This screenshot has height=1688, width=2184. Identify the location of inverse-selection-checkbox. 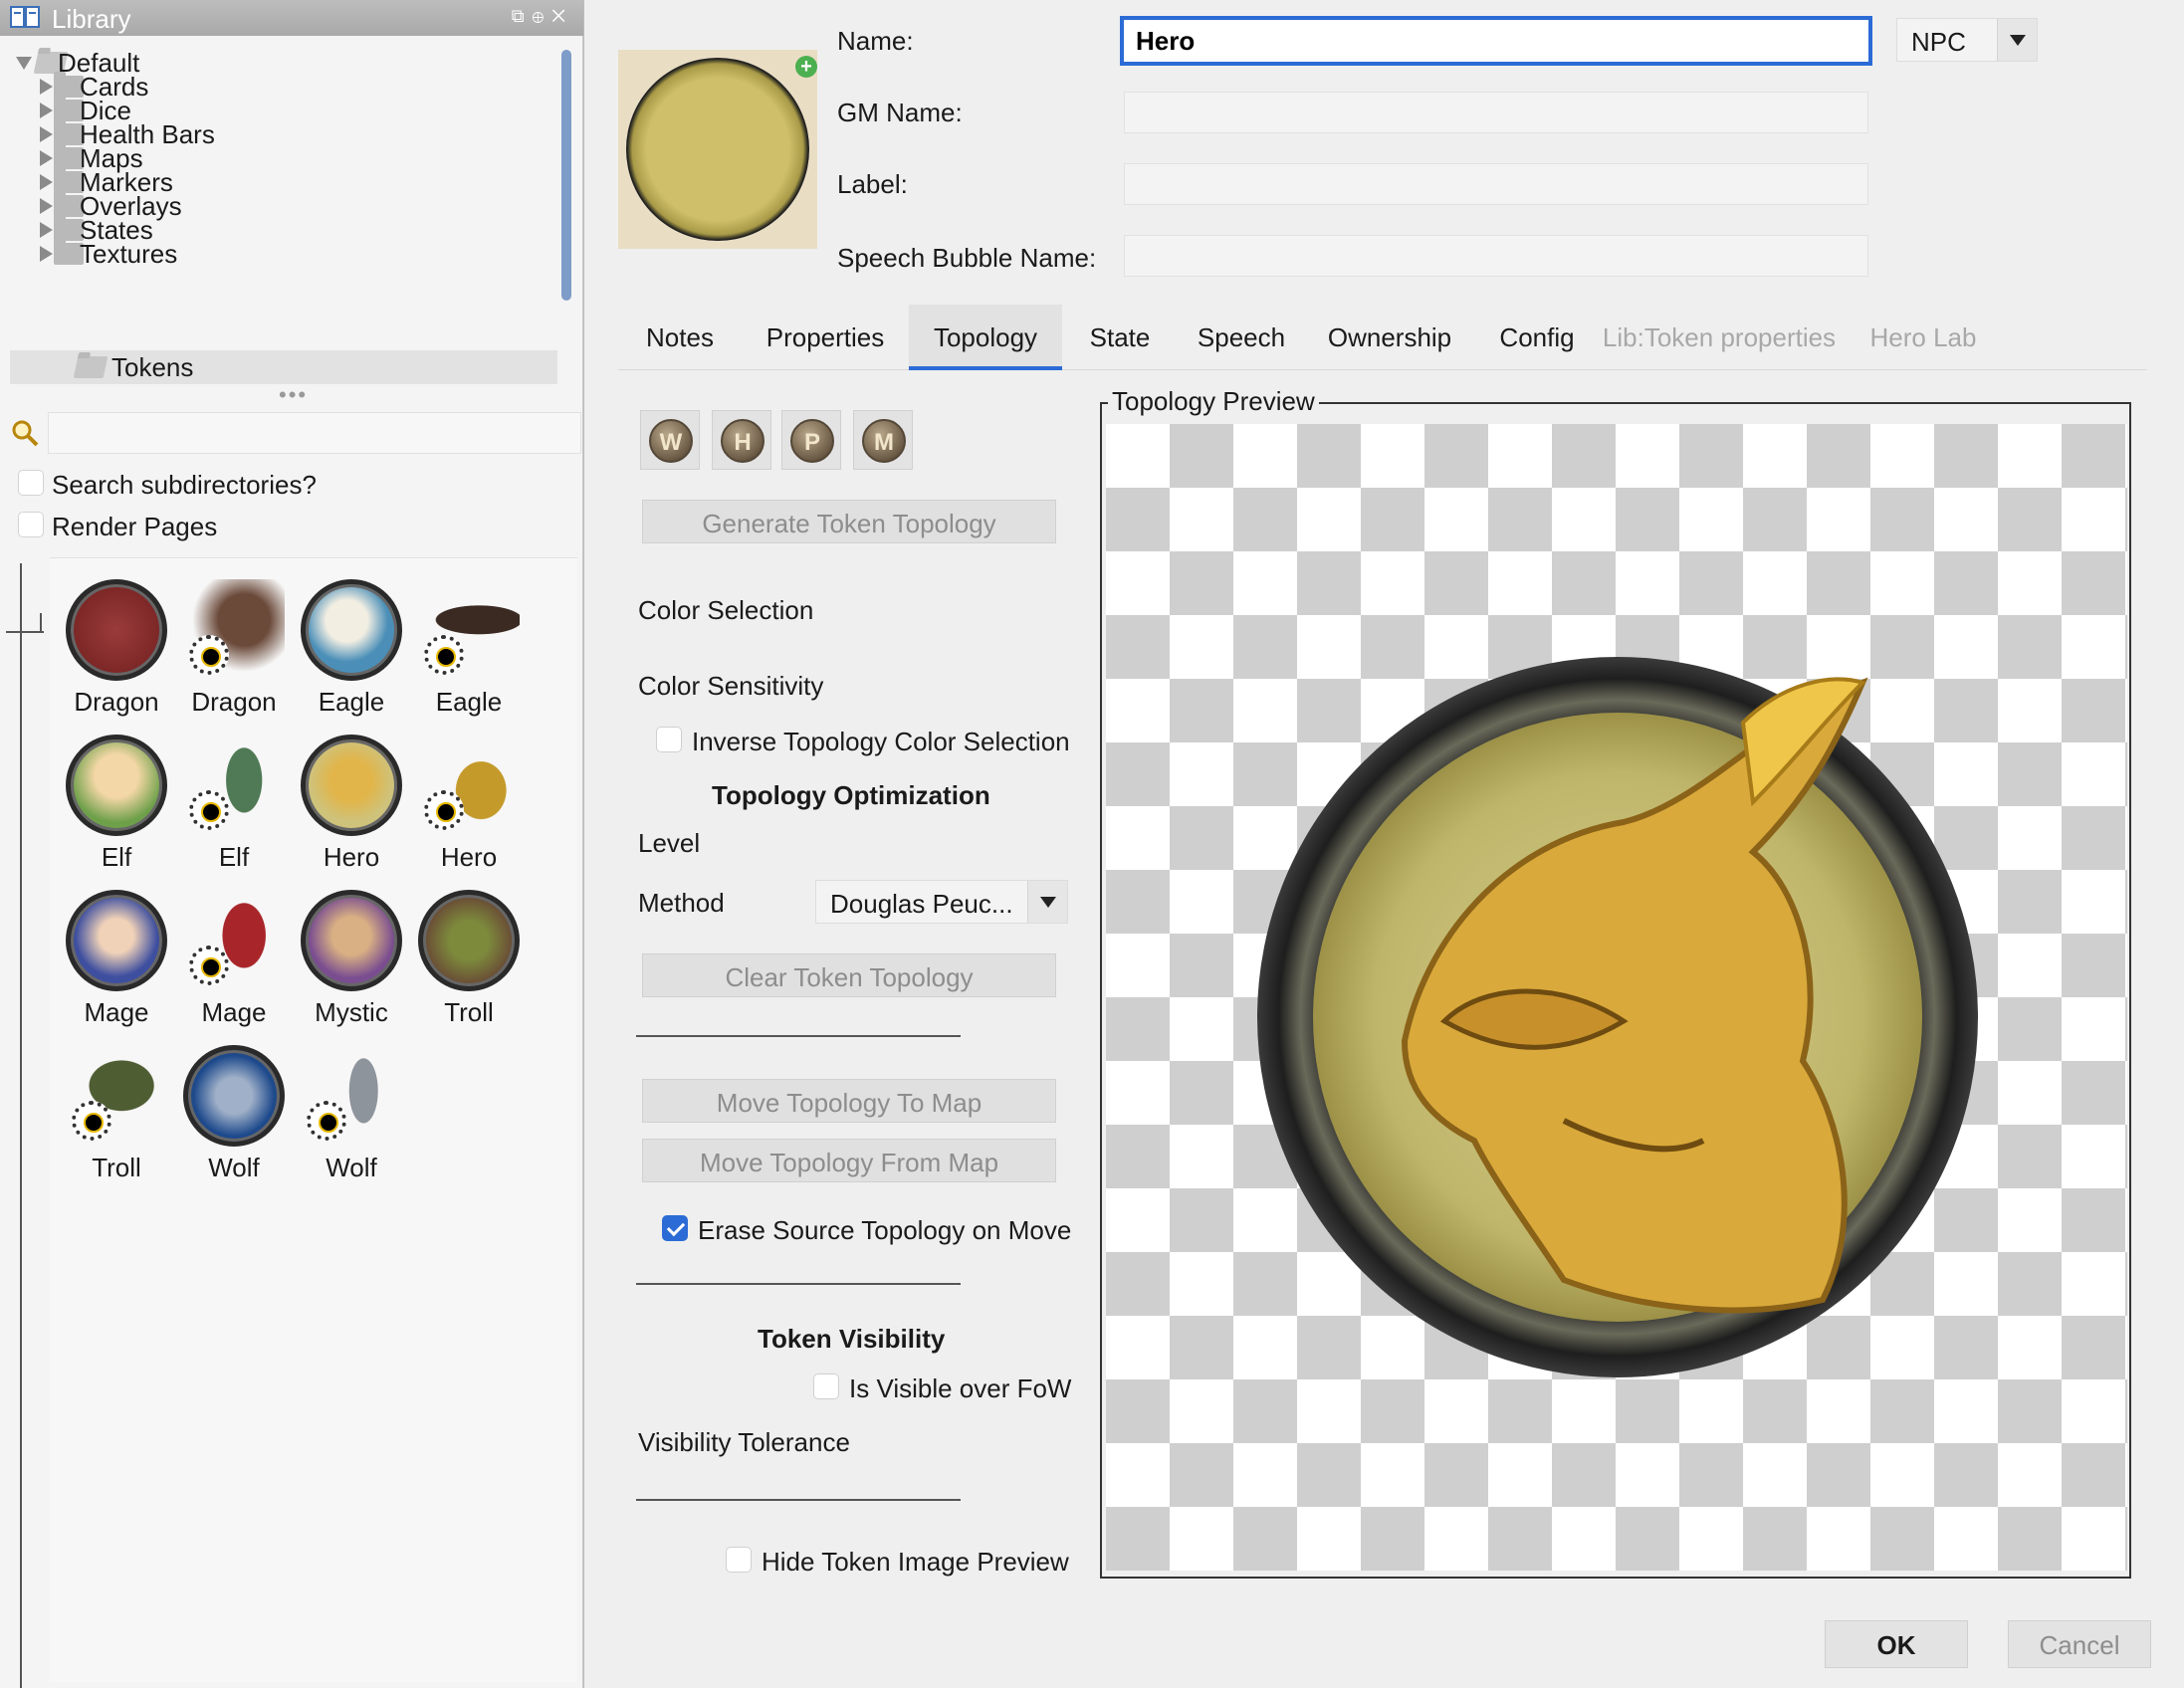
(669, 739).